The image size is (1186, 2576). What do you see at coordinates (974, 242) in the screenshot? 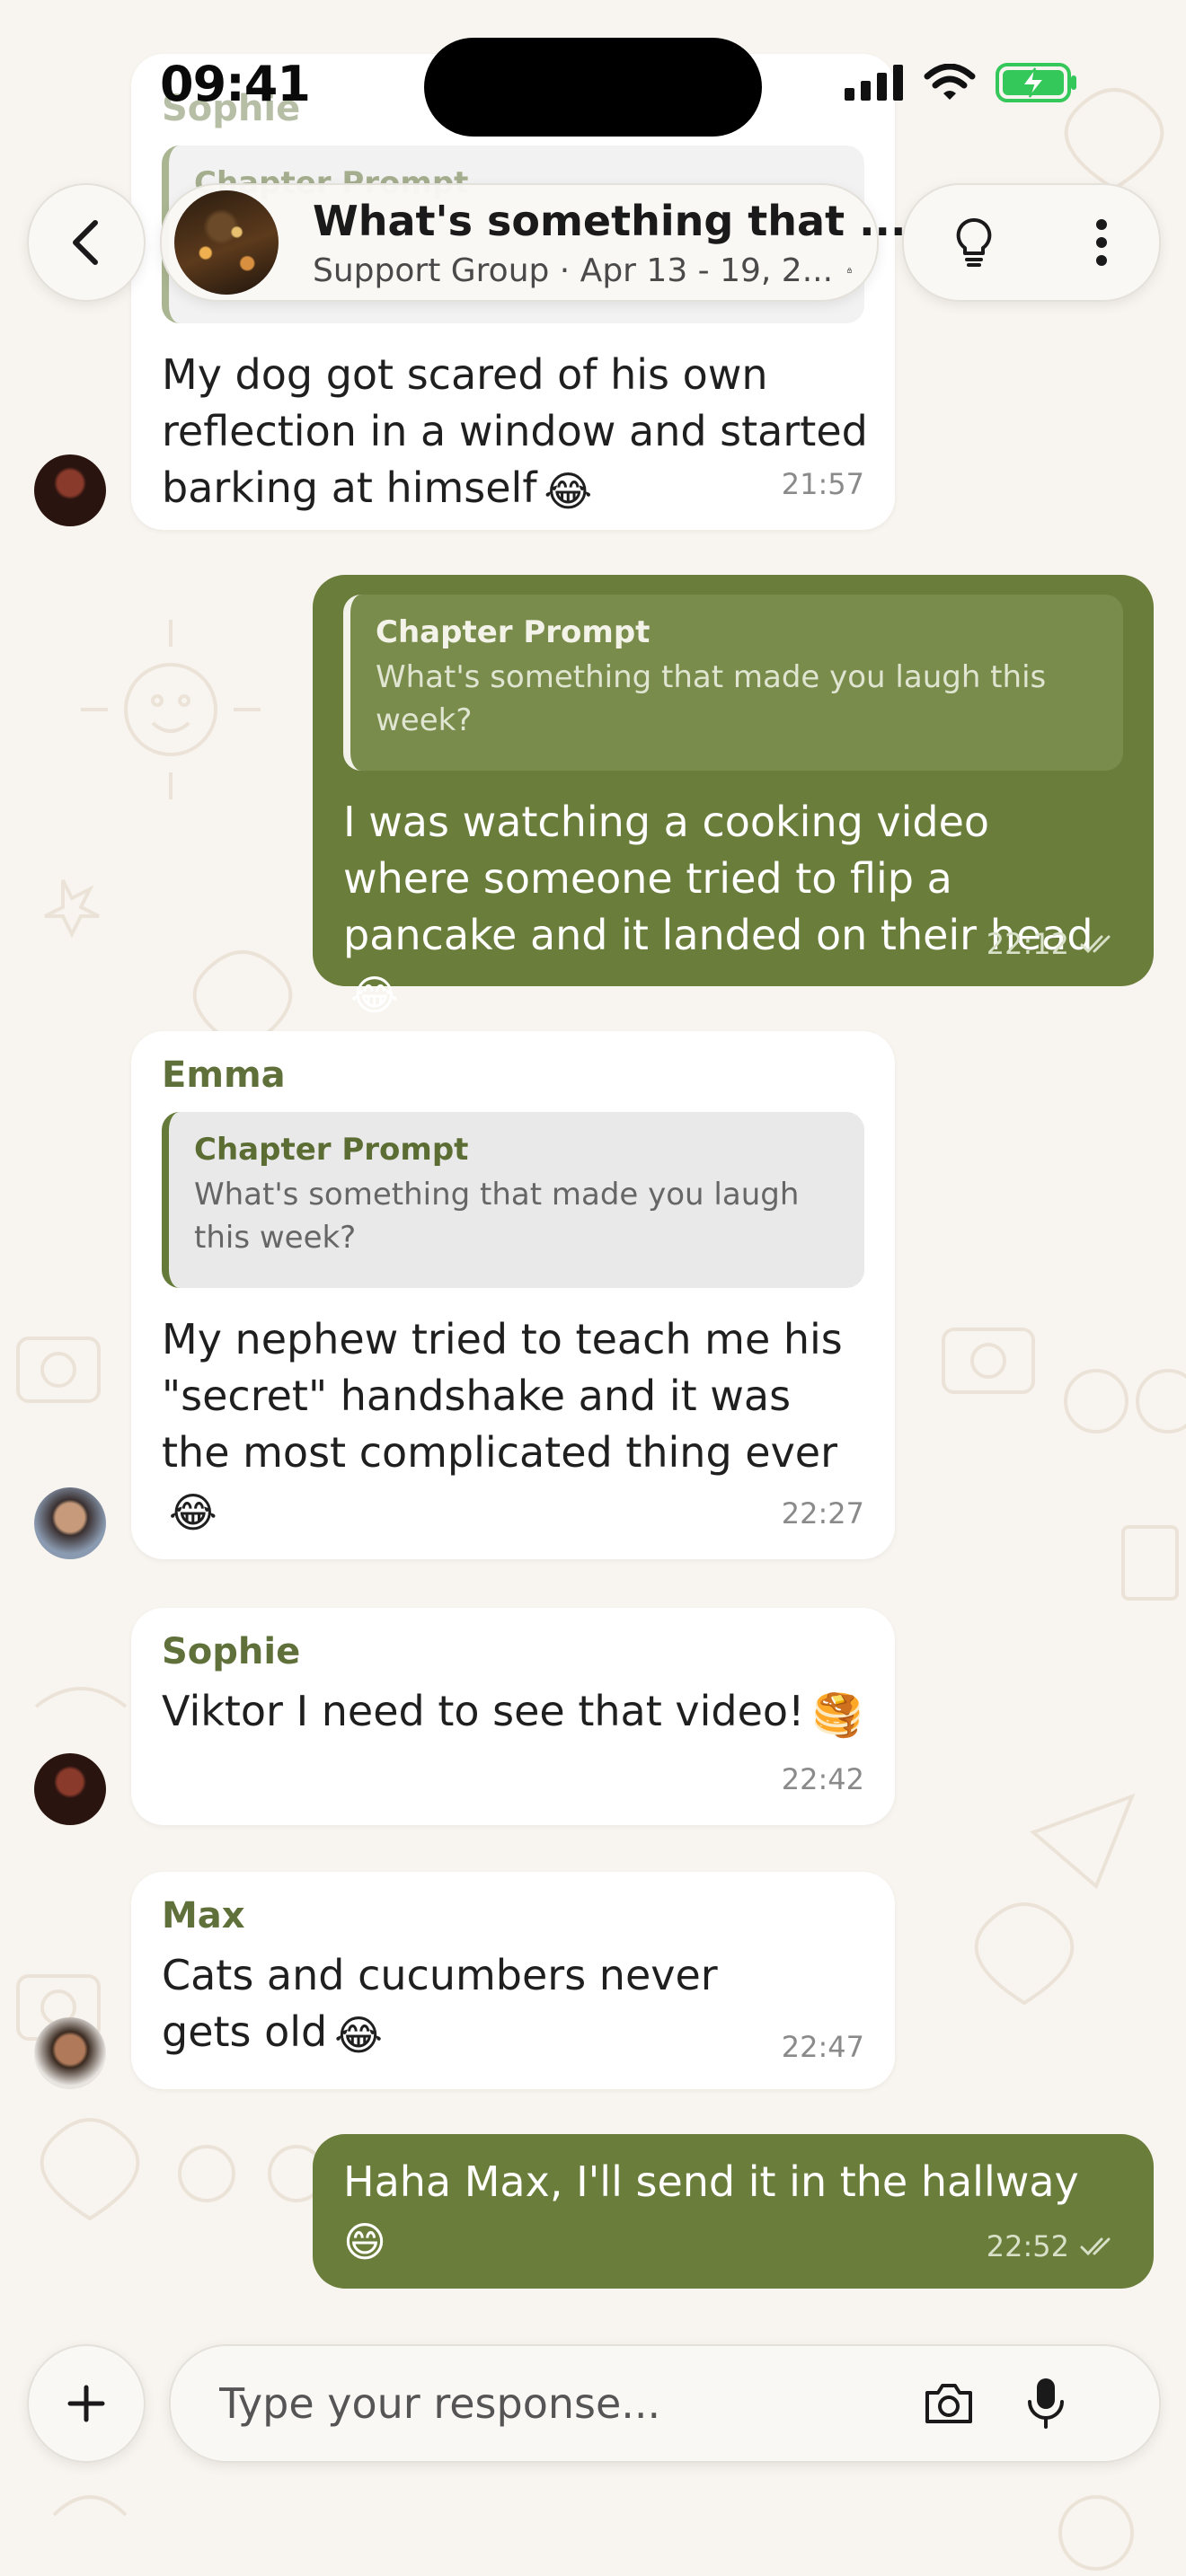
I see `lightbulb-icon` at bounding box center [974, 242].